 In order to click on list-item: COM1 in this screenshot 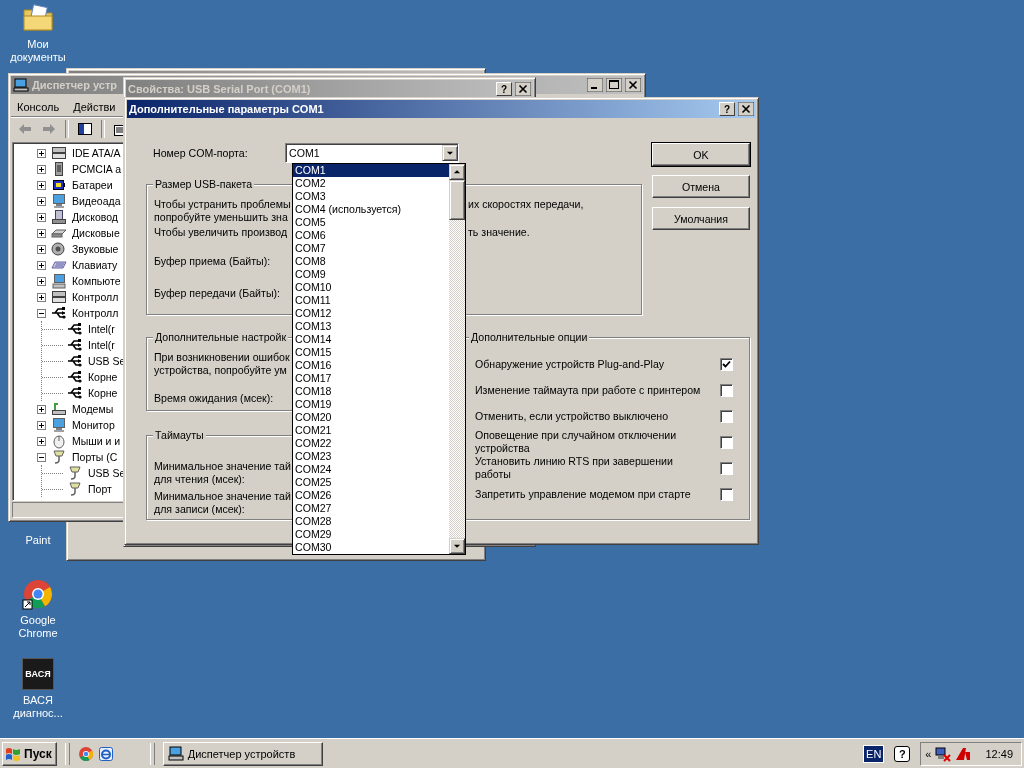, I will do `click(371, 170)`.